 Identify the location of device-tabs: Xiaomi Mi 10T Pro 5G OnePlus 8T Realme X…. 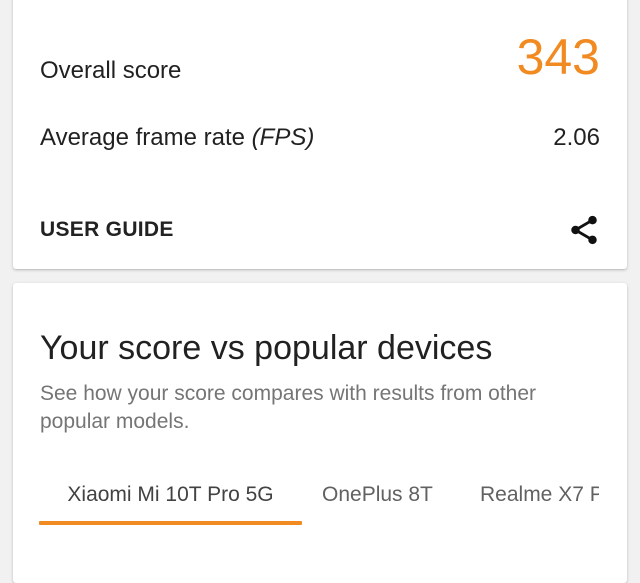
(320, 500).